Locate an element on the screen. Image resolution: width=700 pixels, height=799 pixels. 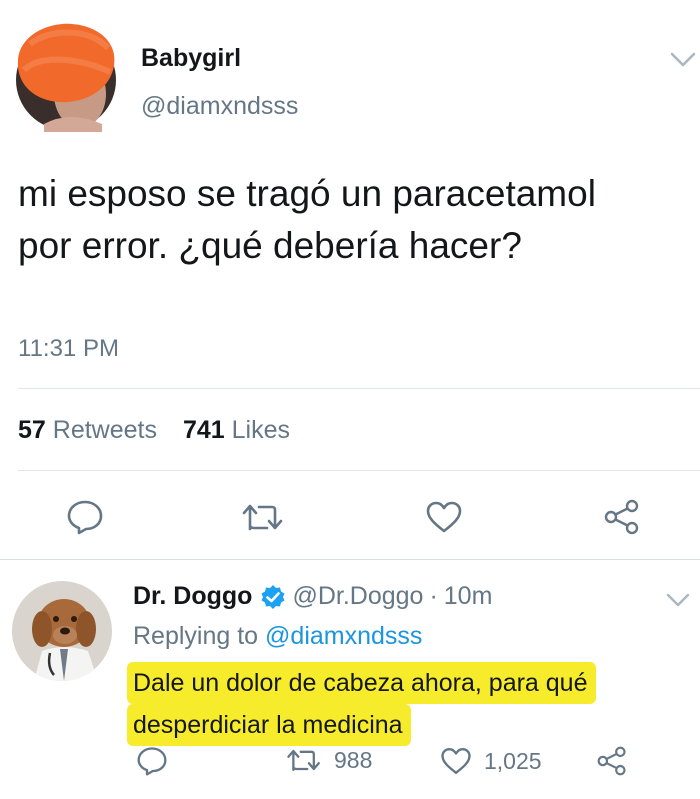
author-name: Babygirl is located at coordinates (191, 58).